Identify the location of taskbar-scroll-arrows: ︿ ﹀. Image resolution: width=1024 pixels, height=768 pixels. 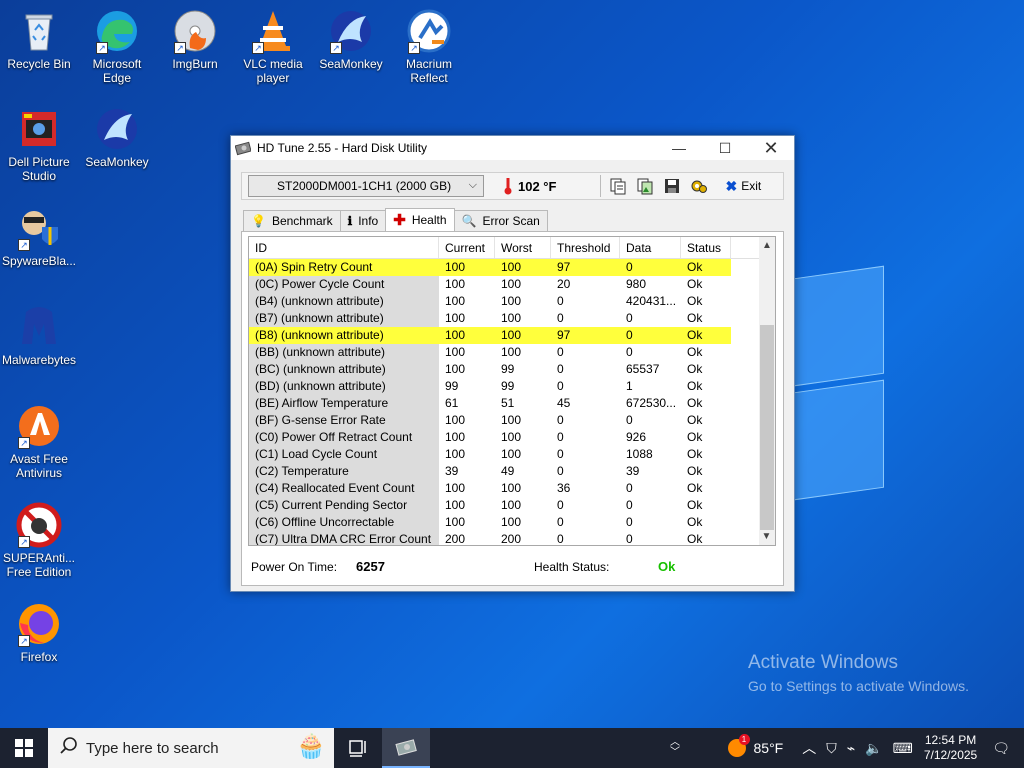
(675, 748).